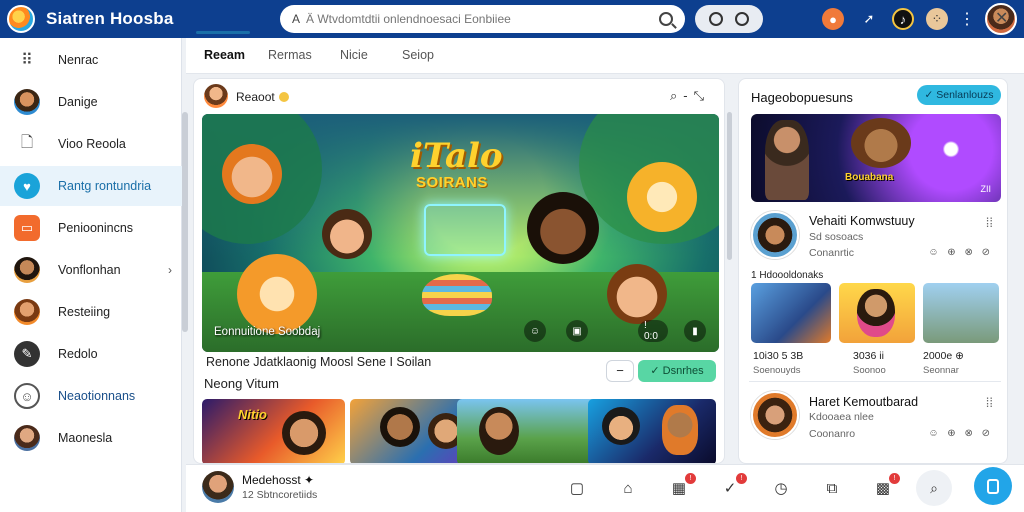  I want to click on search-ring-icon: ⌕, so click(934, 488).